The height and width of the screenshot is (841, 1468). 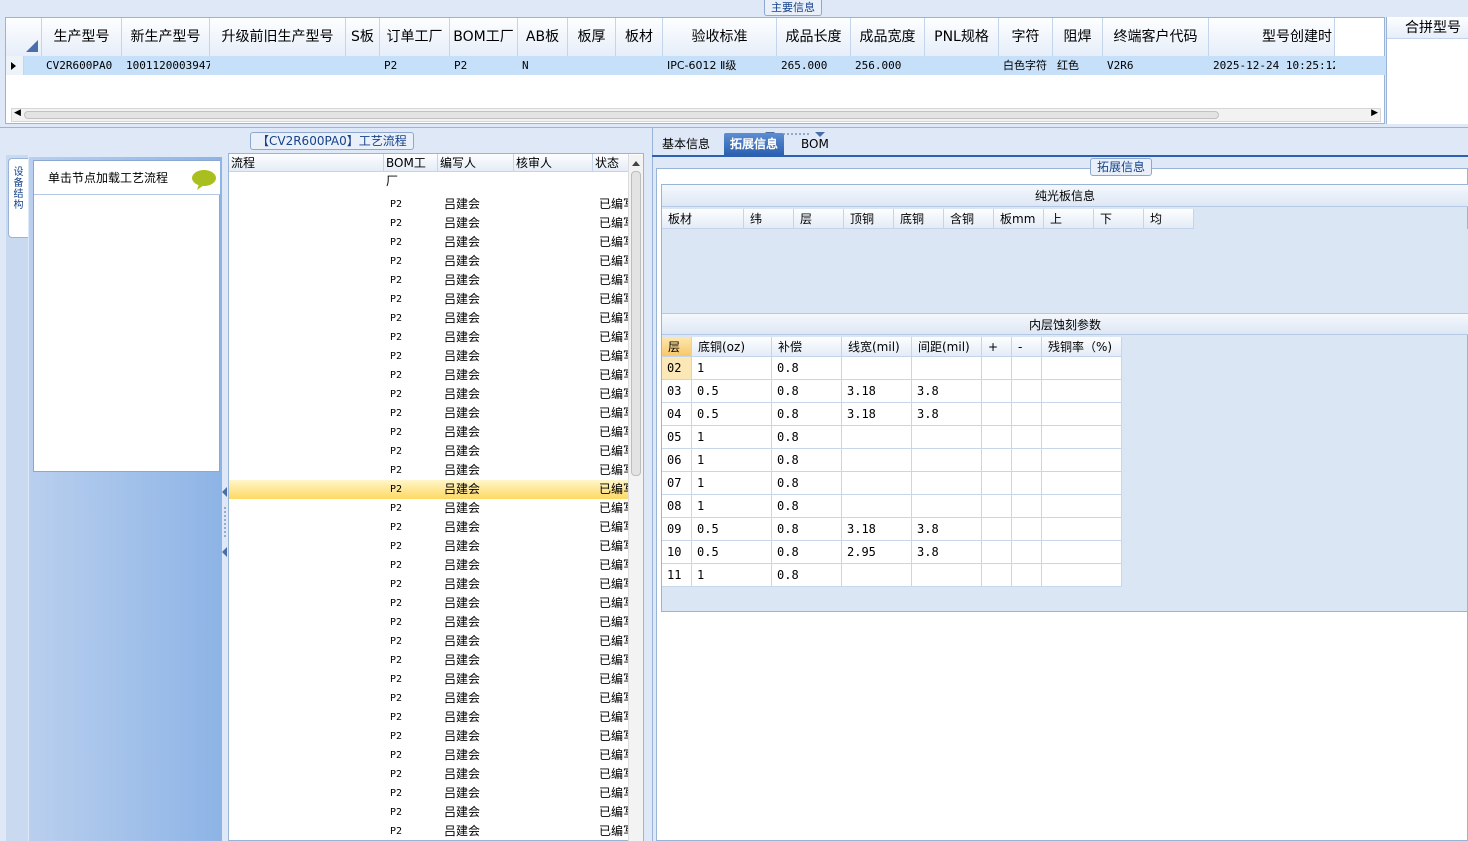 I want to click on etch-cell: 06, so click(x=677, y=460).